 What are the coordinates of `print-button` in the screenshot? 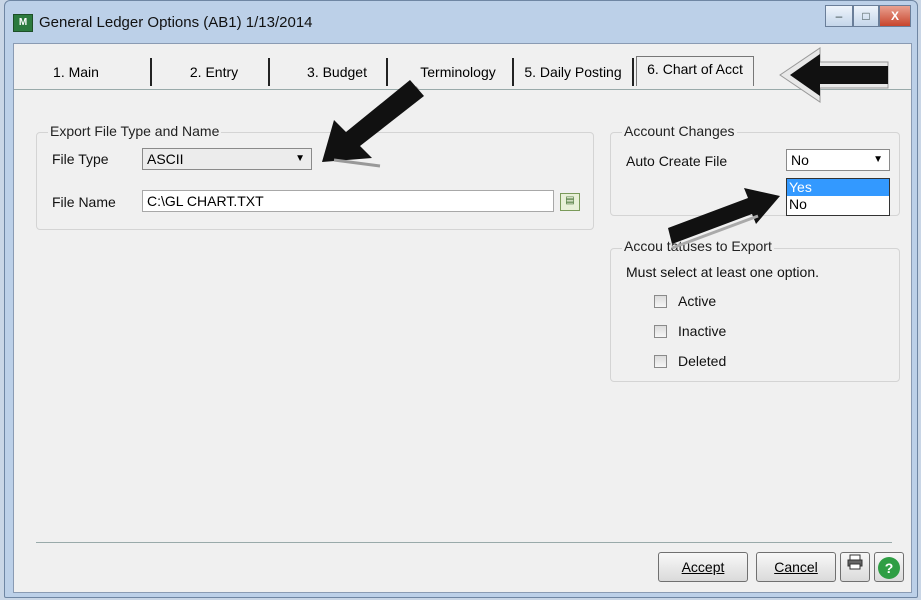 It's located at (855, 567).